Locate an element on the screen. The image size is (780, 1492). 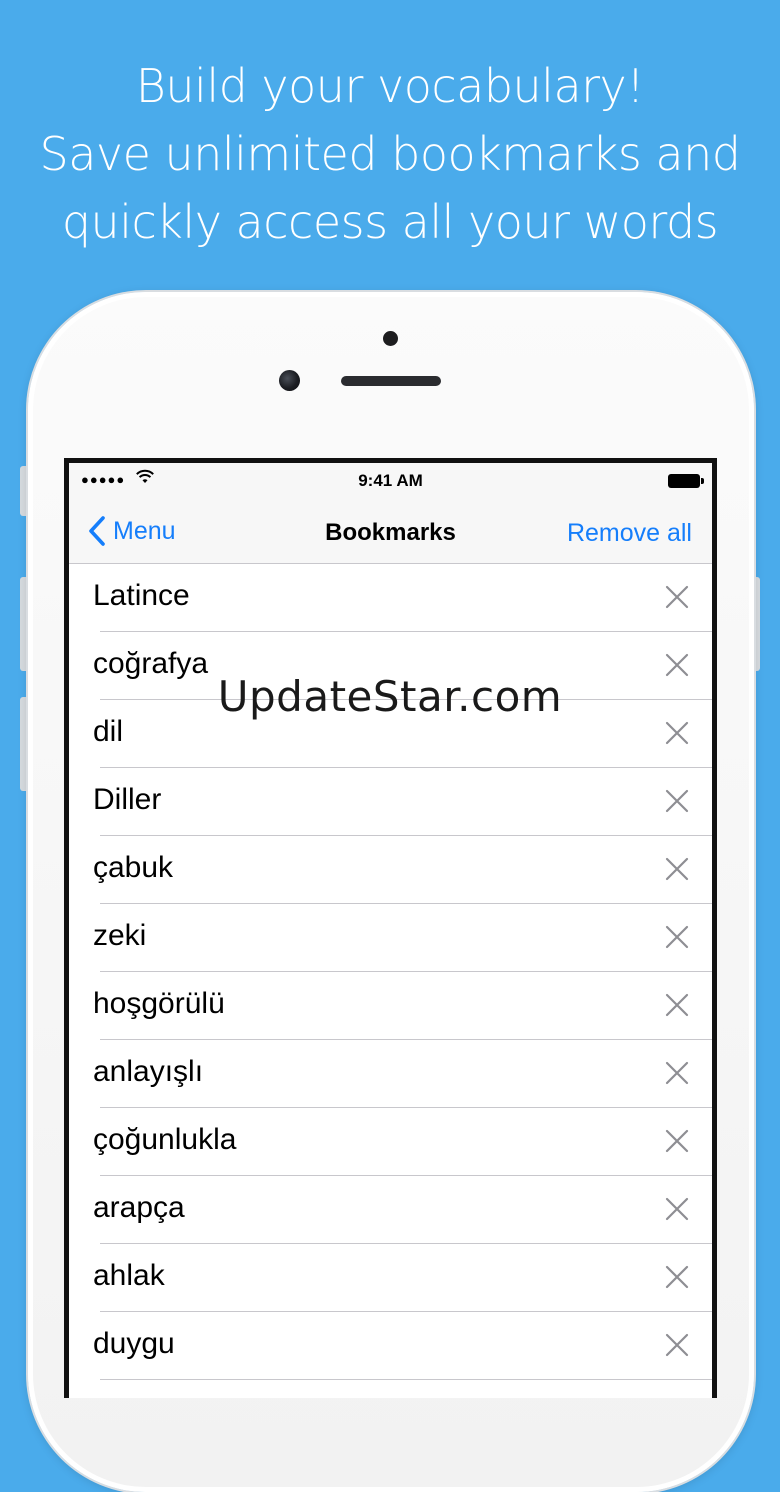
status-time: 9:41 AM is located at coordinates (390, 480).